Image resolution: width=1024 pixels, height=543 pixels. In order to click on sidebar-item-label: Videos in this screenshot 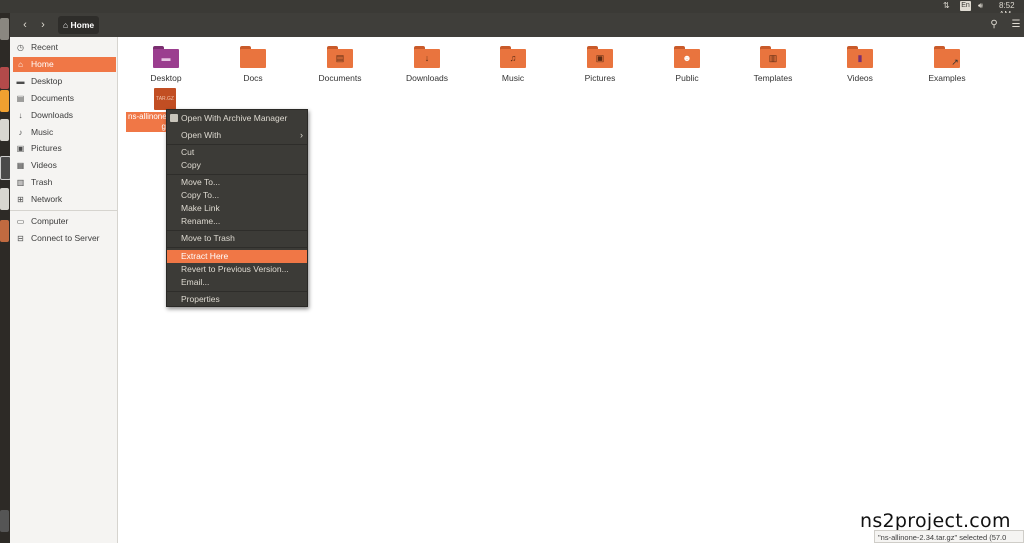, I will do `click(44, 165)`.